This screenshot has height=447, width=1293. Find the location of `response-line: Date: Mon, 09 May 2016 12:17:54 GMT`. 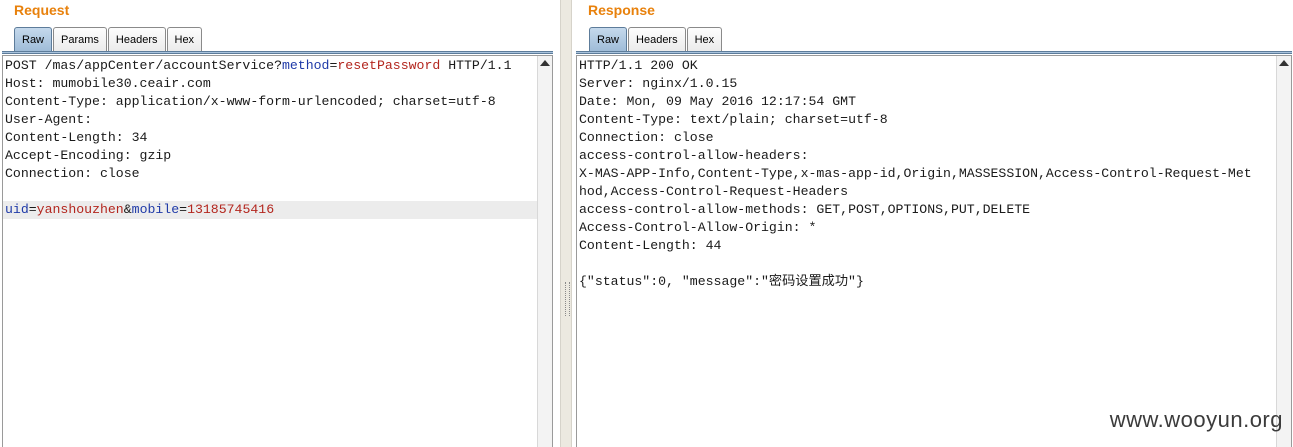

response-line: Date: Mon, 09 May 2016 12:17:54 GMT is located at coordinates (915, 102).